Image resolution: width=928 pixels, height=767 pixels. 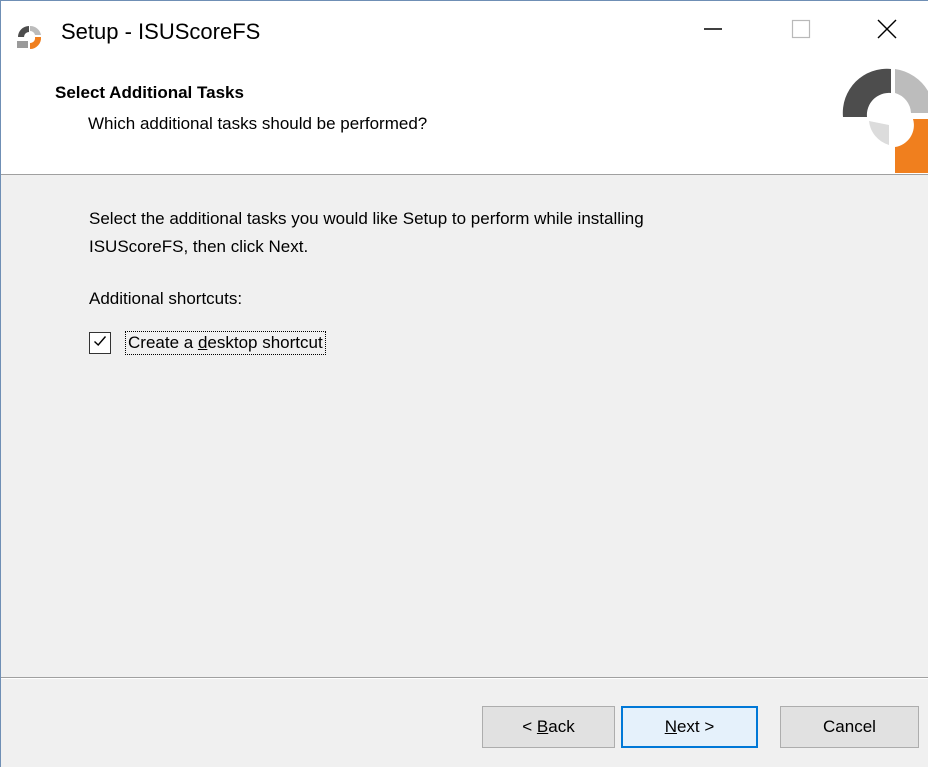 I want to click on label-accelerator: d, so click(x=202, y=342).